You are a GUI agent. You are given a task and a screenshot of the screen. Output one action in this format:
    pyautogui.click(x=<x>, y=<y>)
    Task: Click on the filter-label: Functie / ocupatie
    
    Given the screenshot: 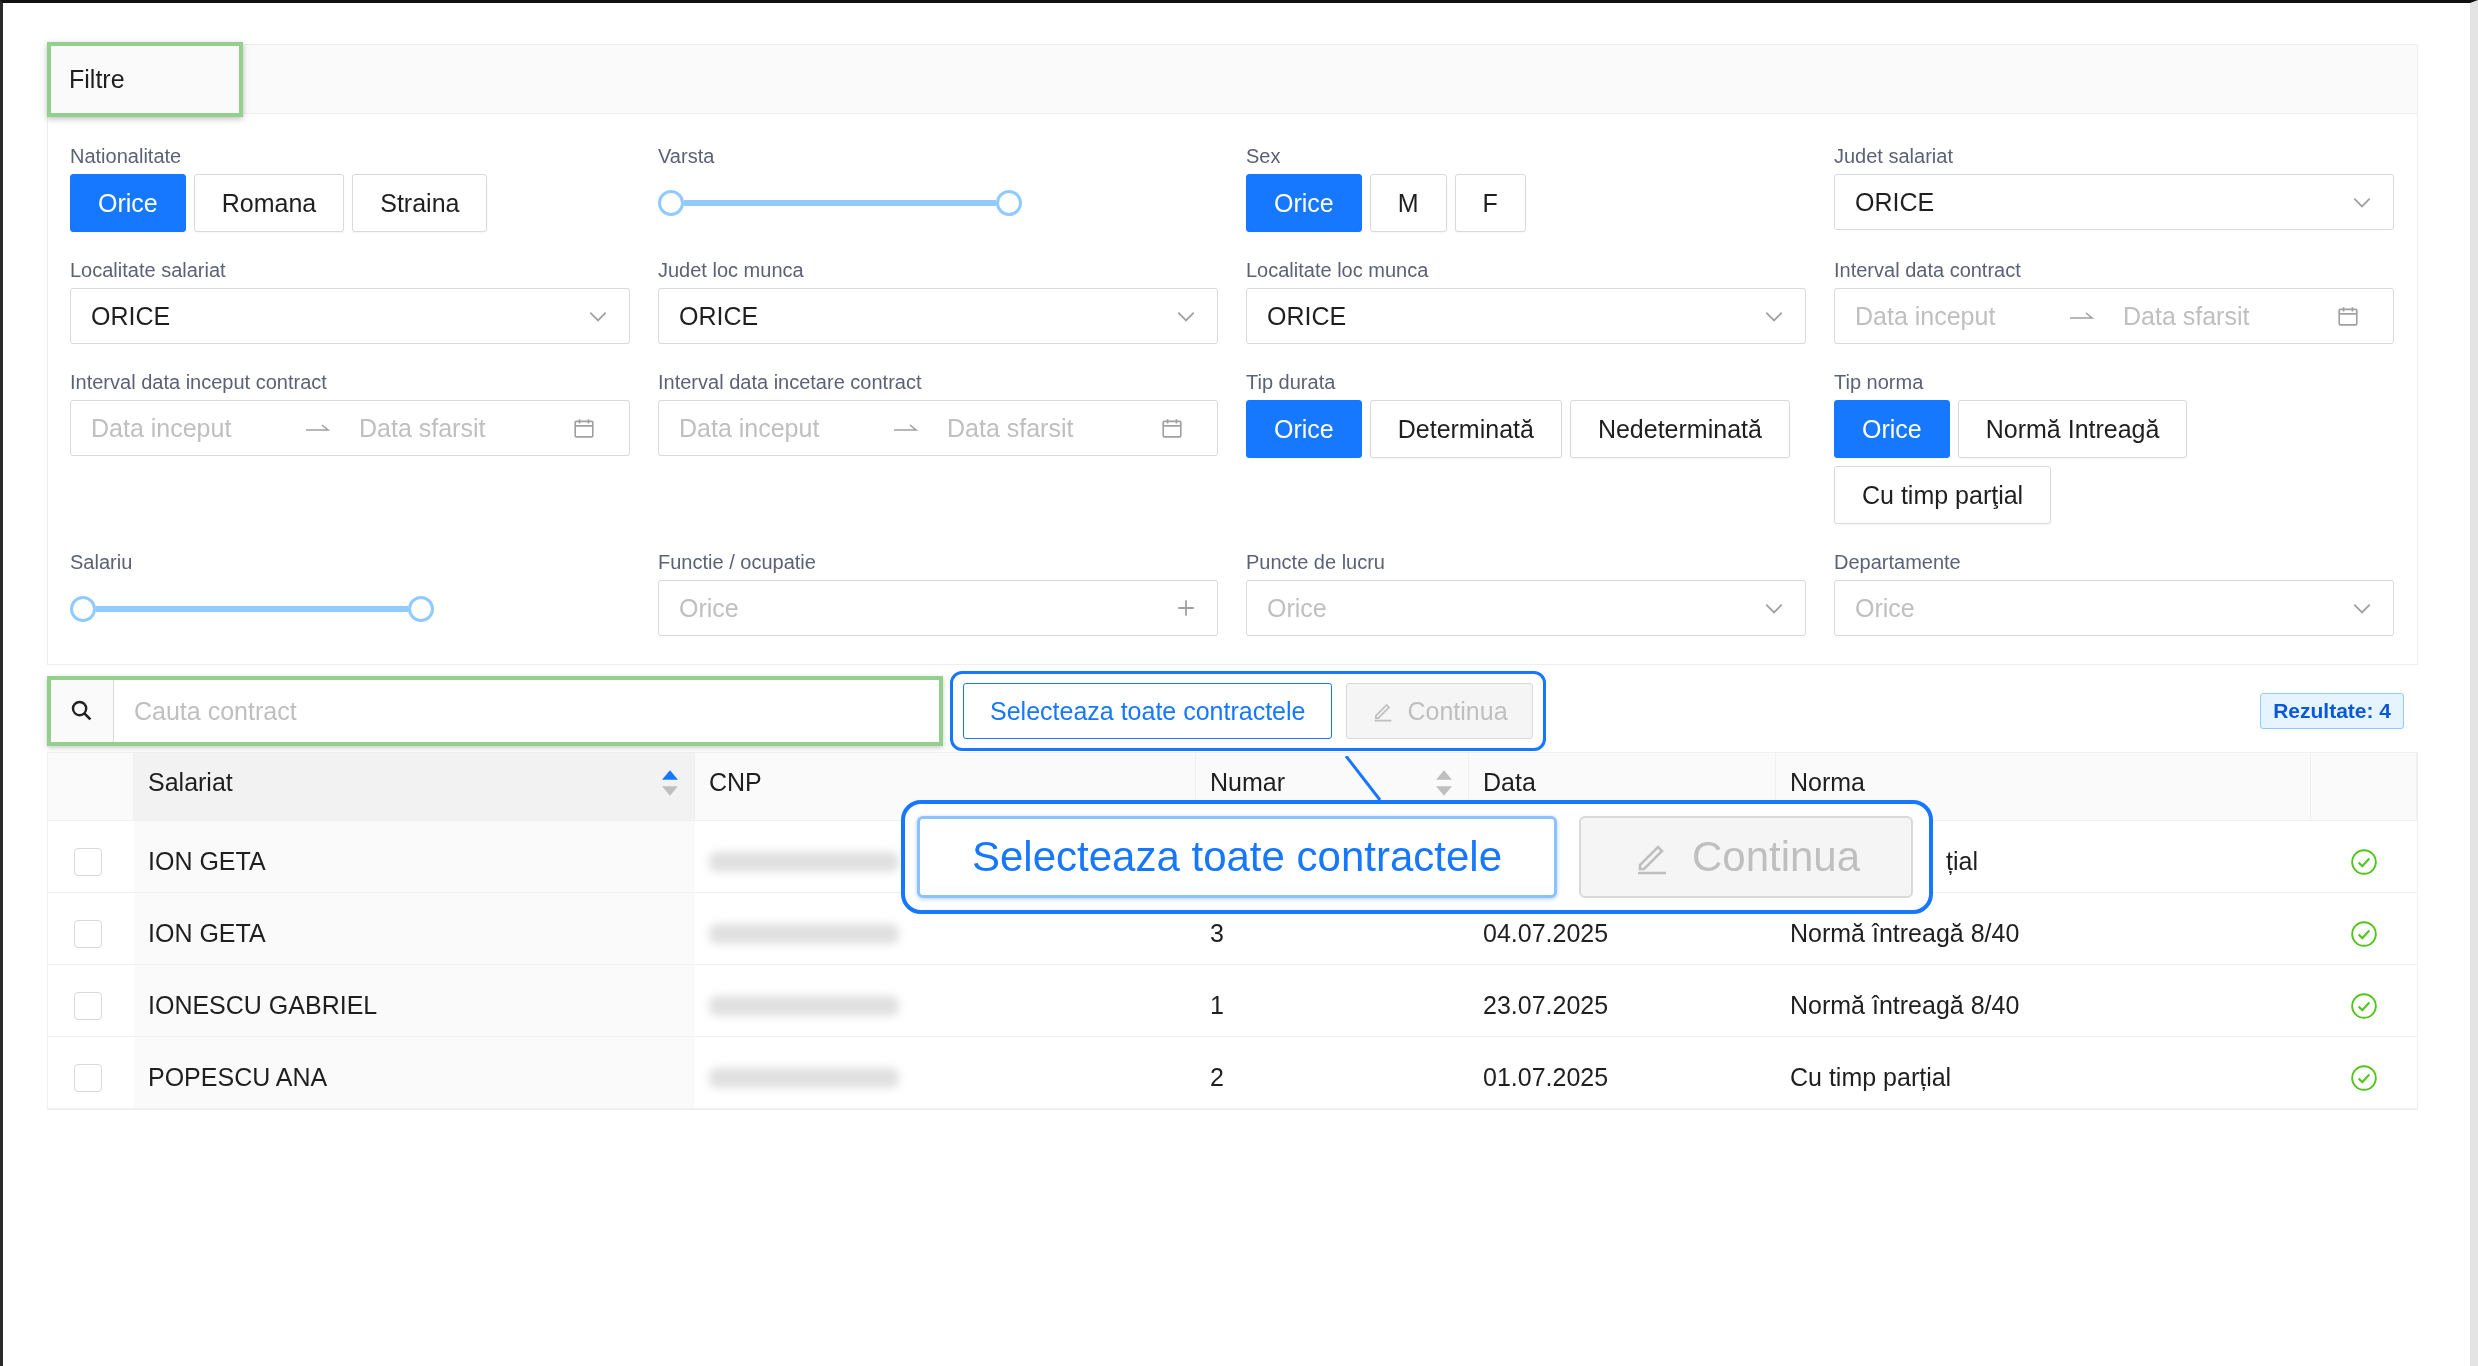 What is the action you would take?
    pyautogui.click(x=737, y=562)
    